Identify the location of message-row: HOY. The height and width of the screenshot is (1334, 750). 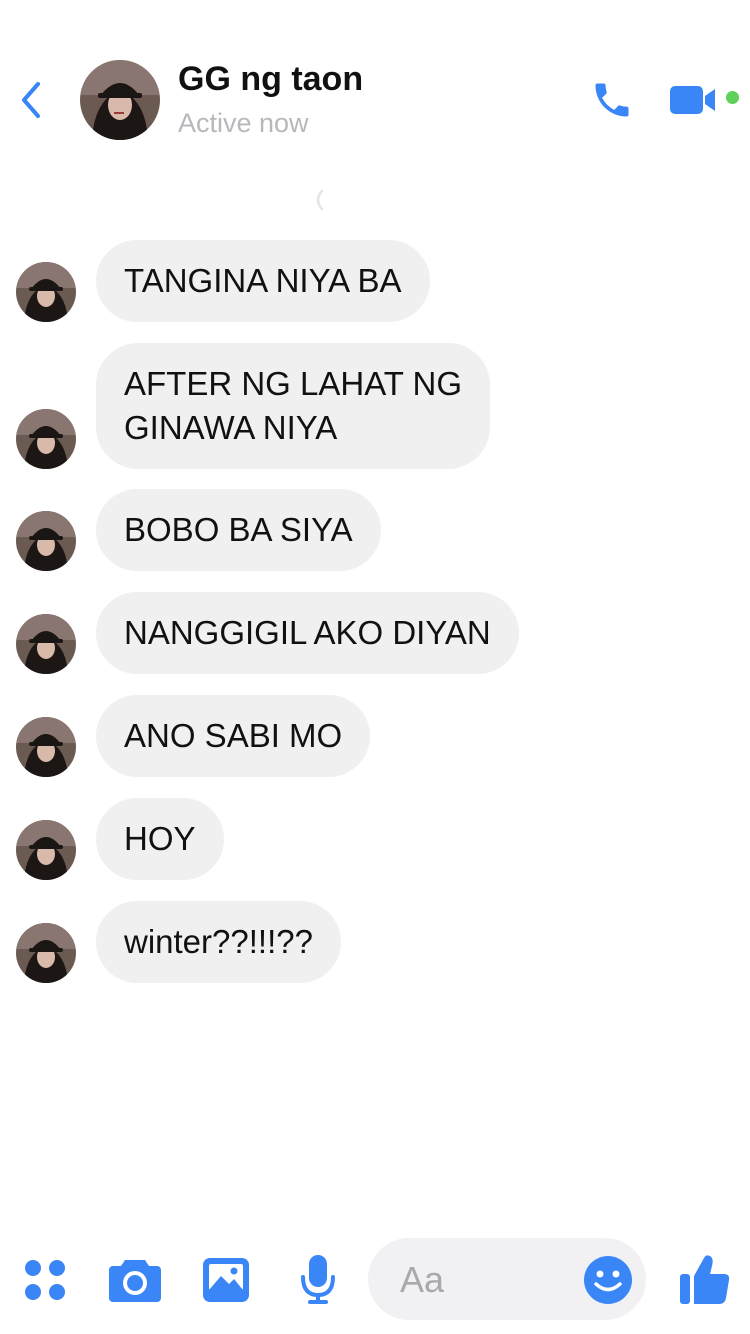
(375, 839).